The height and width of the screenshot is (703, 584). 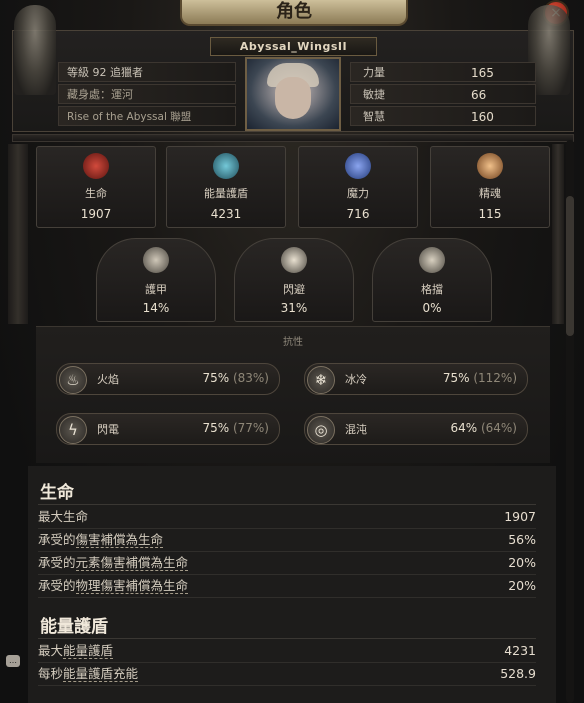 I want to click on detail-value: 56%, so click(x=522, y=539).